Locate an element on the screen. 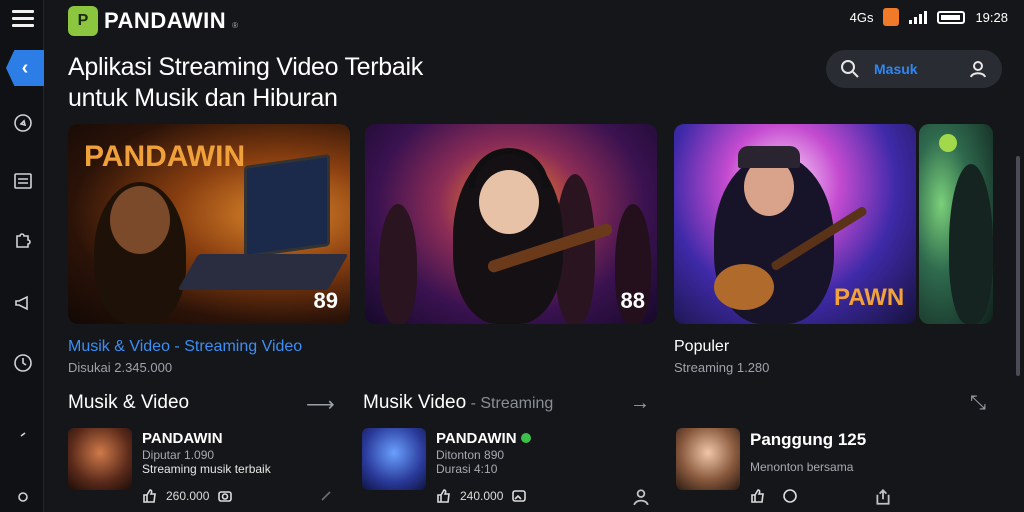 Image resolution: width=1024 pixels, height=512 pixels. compass-icon is located at coordinates (23, 123).